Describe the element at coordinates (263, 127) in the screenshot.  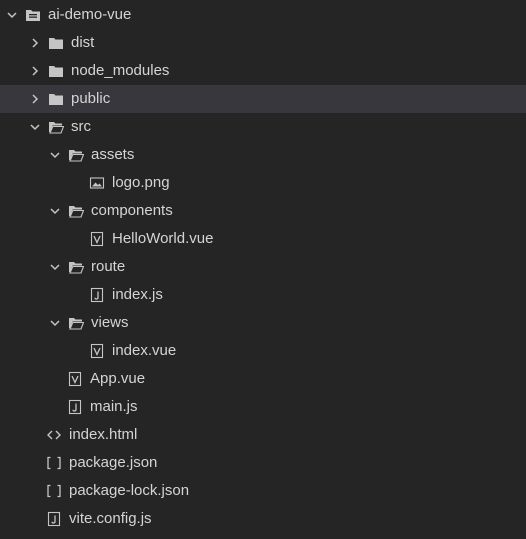
I see `tree-item-src: src` at that location.